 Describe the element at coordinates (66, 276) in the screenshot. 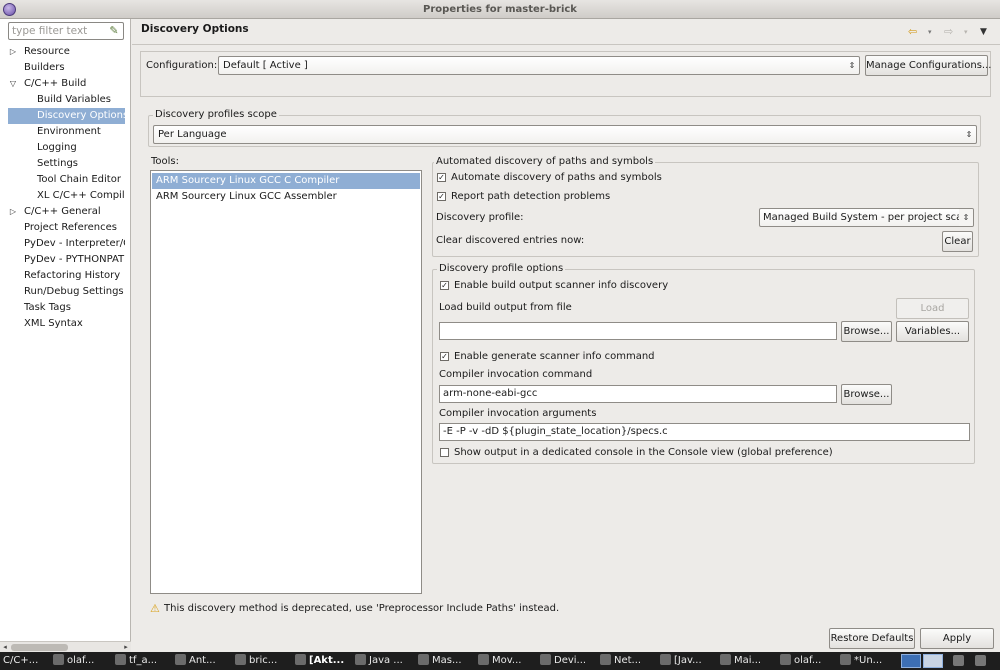

I see `tree-item: Refactoring History` at that location.